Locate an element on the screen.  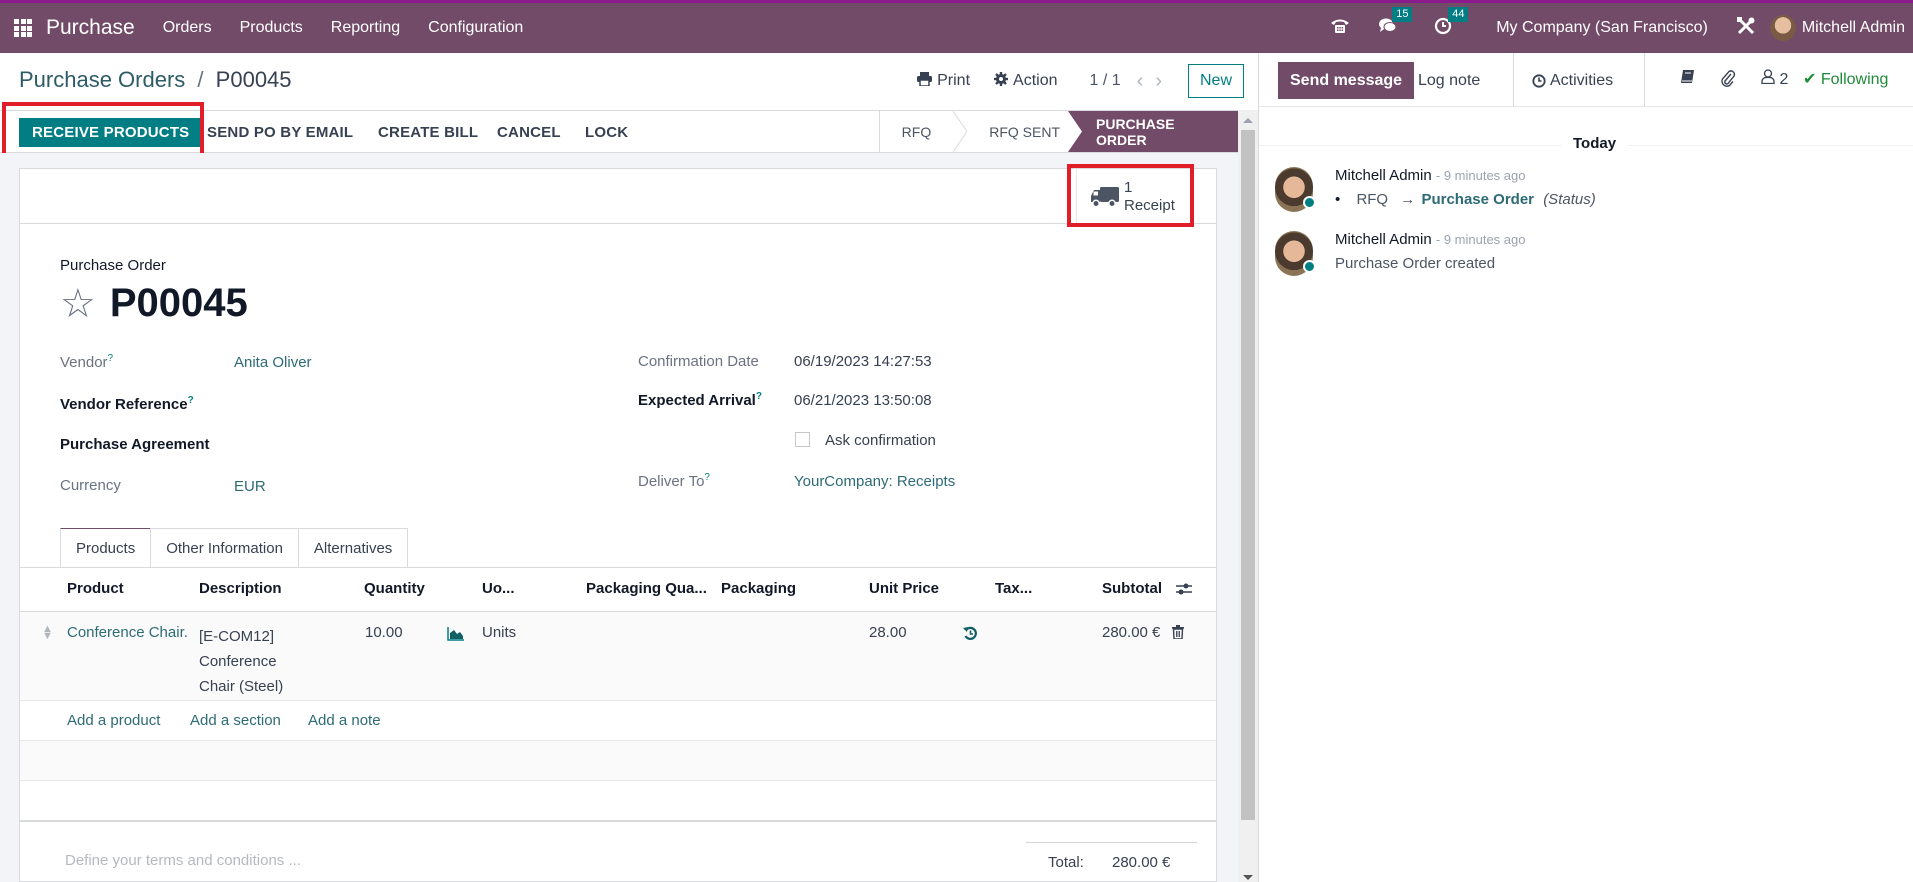
add-product-link: Add a product is located at coordinates (113, 720).